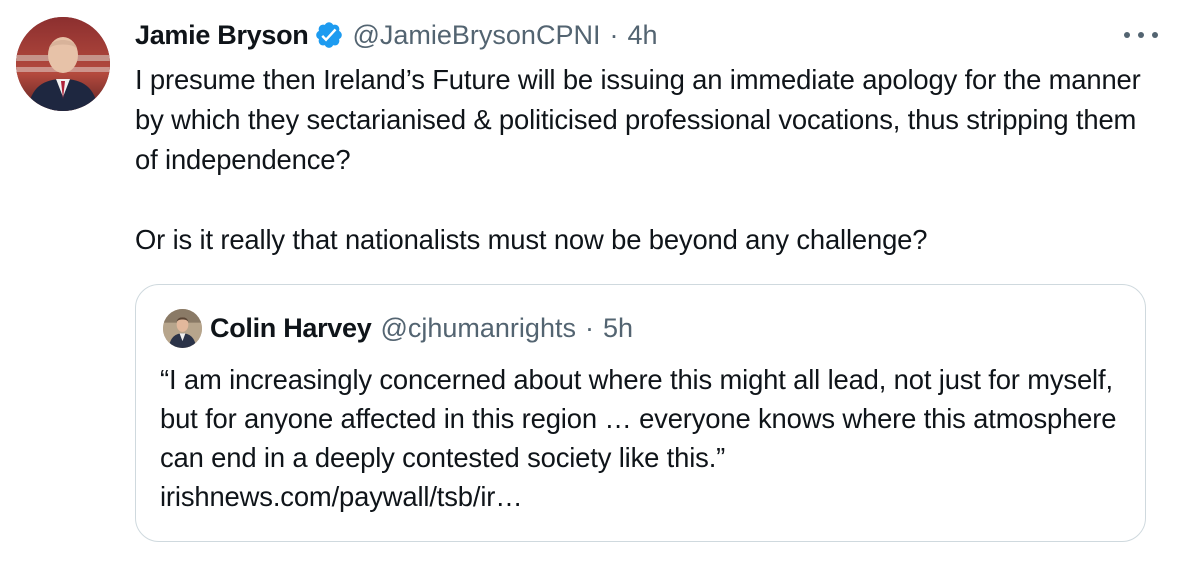 The width and height of the screenshot is (1202, 563). I want to click on author-display-name: Jamie Bryson, so click(222, 35).